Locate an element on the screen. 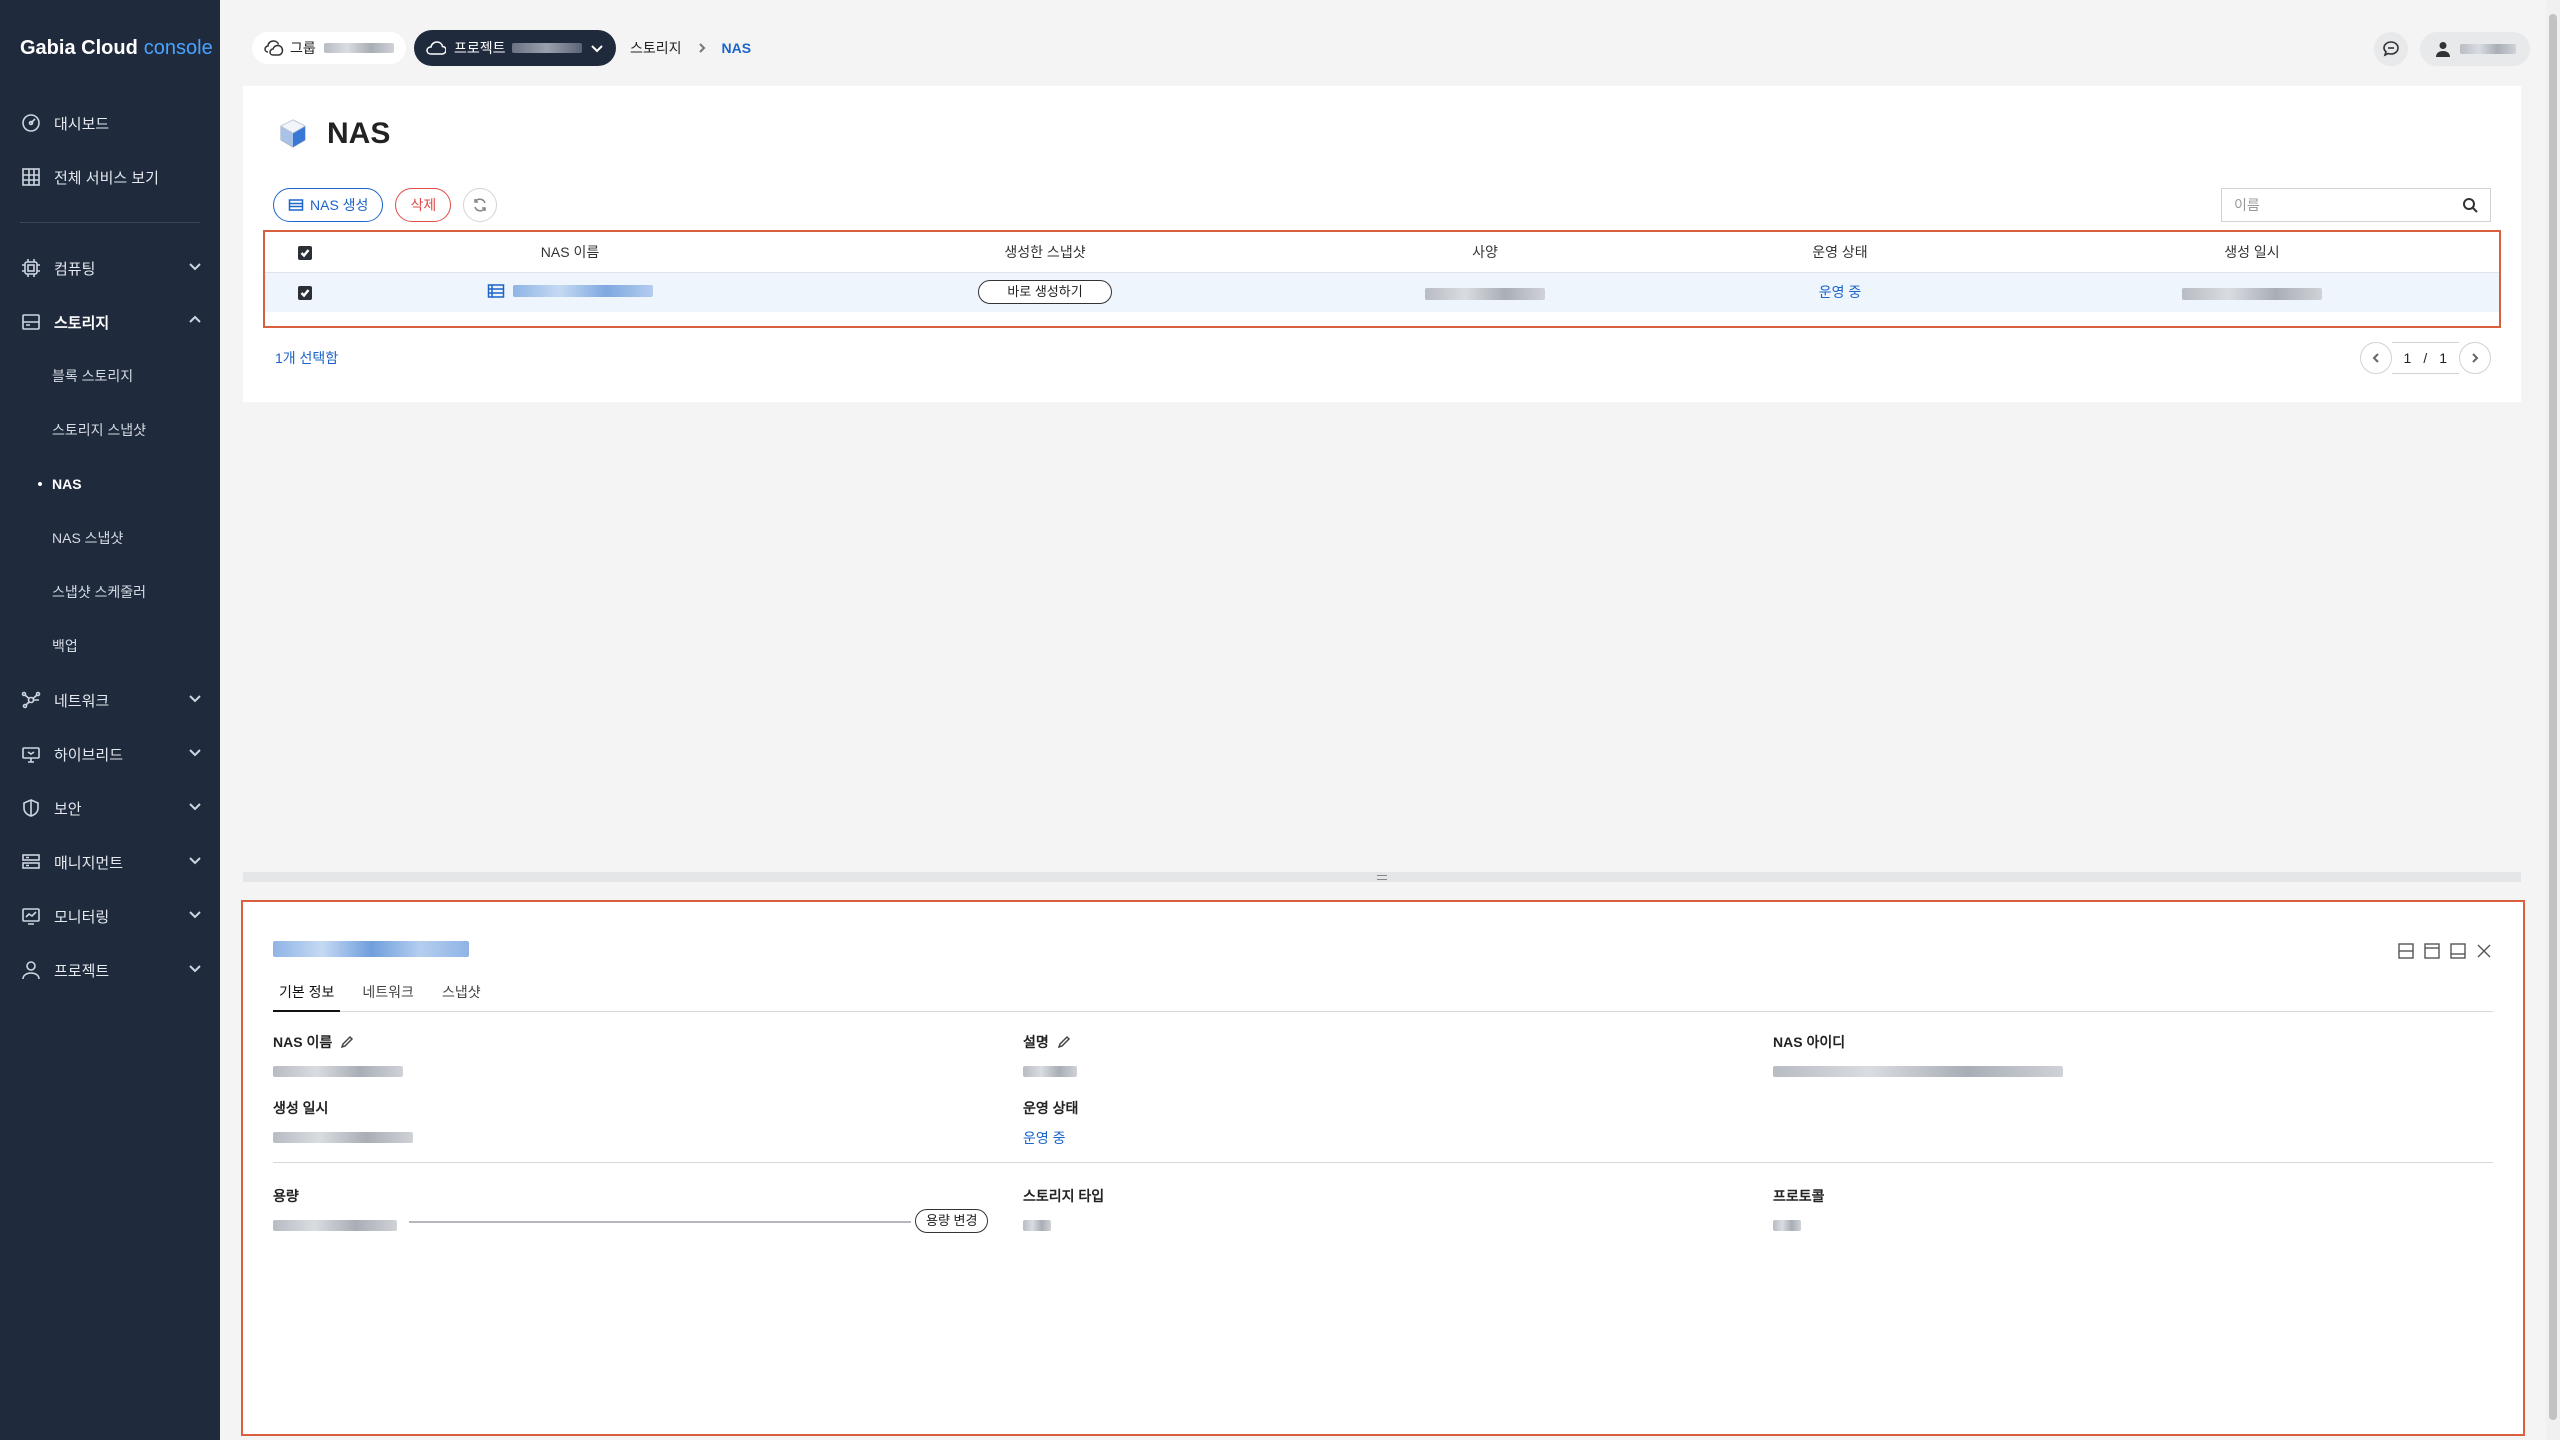 This screenshot has width=2560, height=1440. sidebar-item-block-storage: 블록 스토리지 is located at coordinates (110, 376).